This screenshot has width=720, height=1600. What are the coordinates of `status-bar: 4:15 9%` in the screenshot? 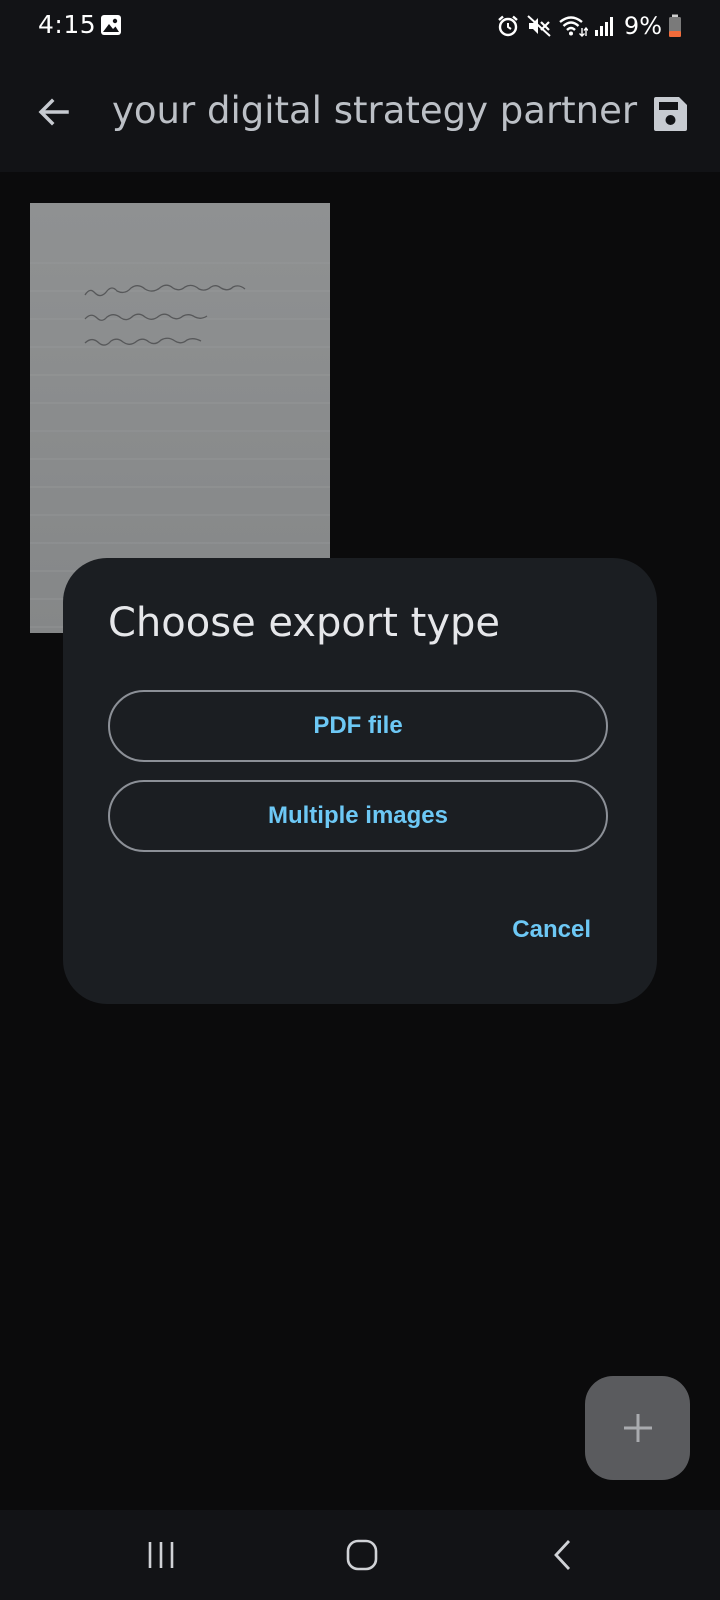 It's located at (360, 28).